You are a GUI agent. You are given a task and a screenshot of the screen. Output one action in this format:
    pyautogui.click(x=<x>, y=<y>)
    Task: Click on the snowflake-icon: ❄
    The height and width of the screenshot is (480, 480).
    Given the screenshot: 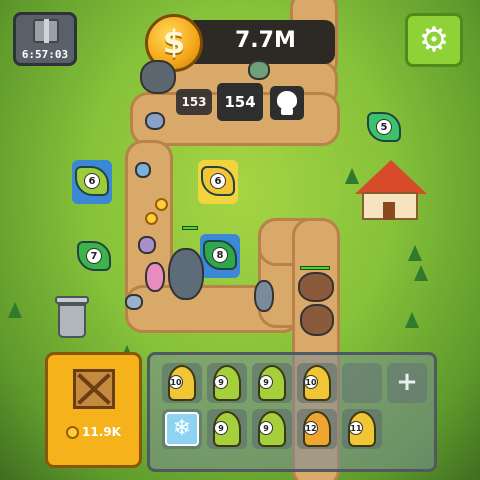 What is the action you would take?
    pyautogui.click(x=182, y=429)
    